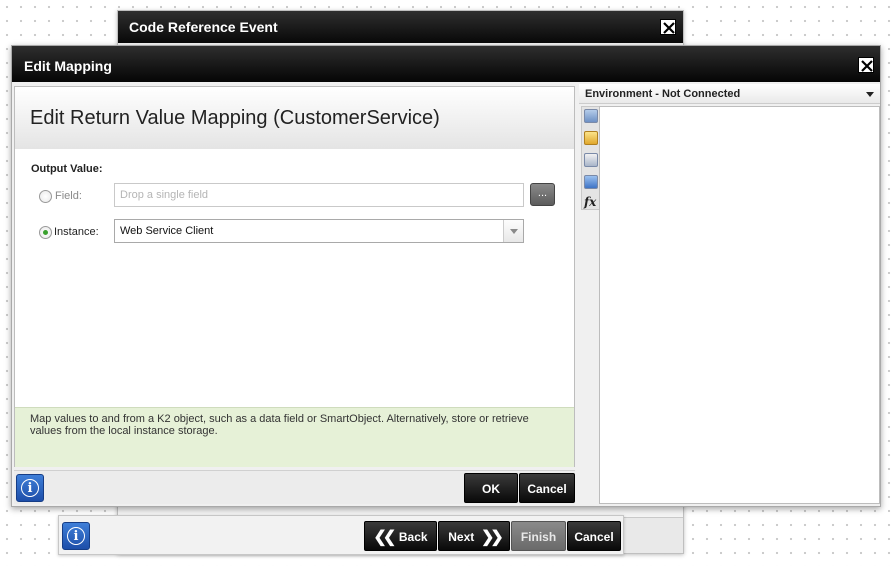 The image size is (893, 566). Describe the element at coordinates (513, 231) in the screenshot. I see `chevron-down-icon` at that location.